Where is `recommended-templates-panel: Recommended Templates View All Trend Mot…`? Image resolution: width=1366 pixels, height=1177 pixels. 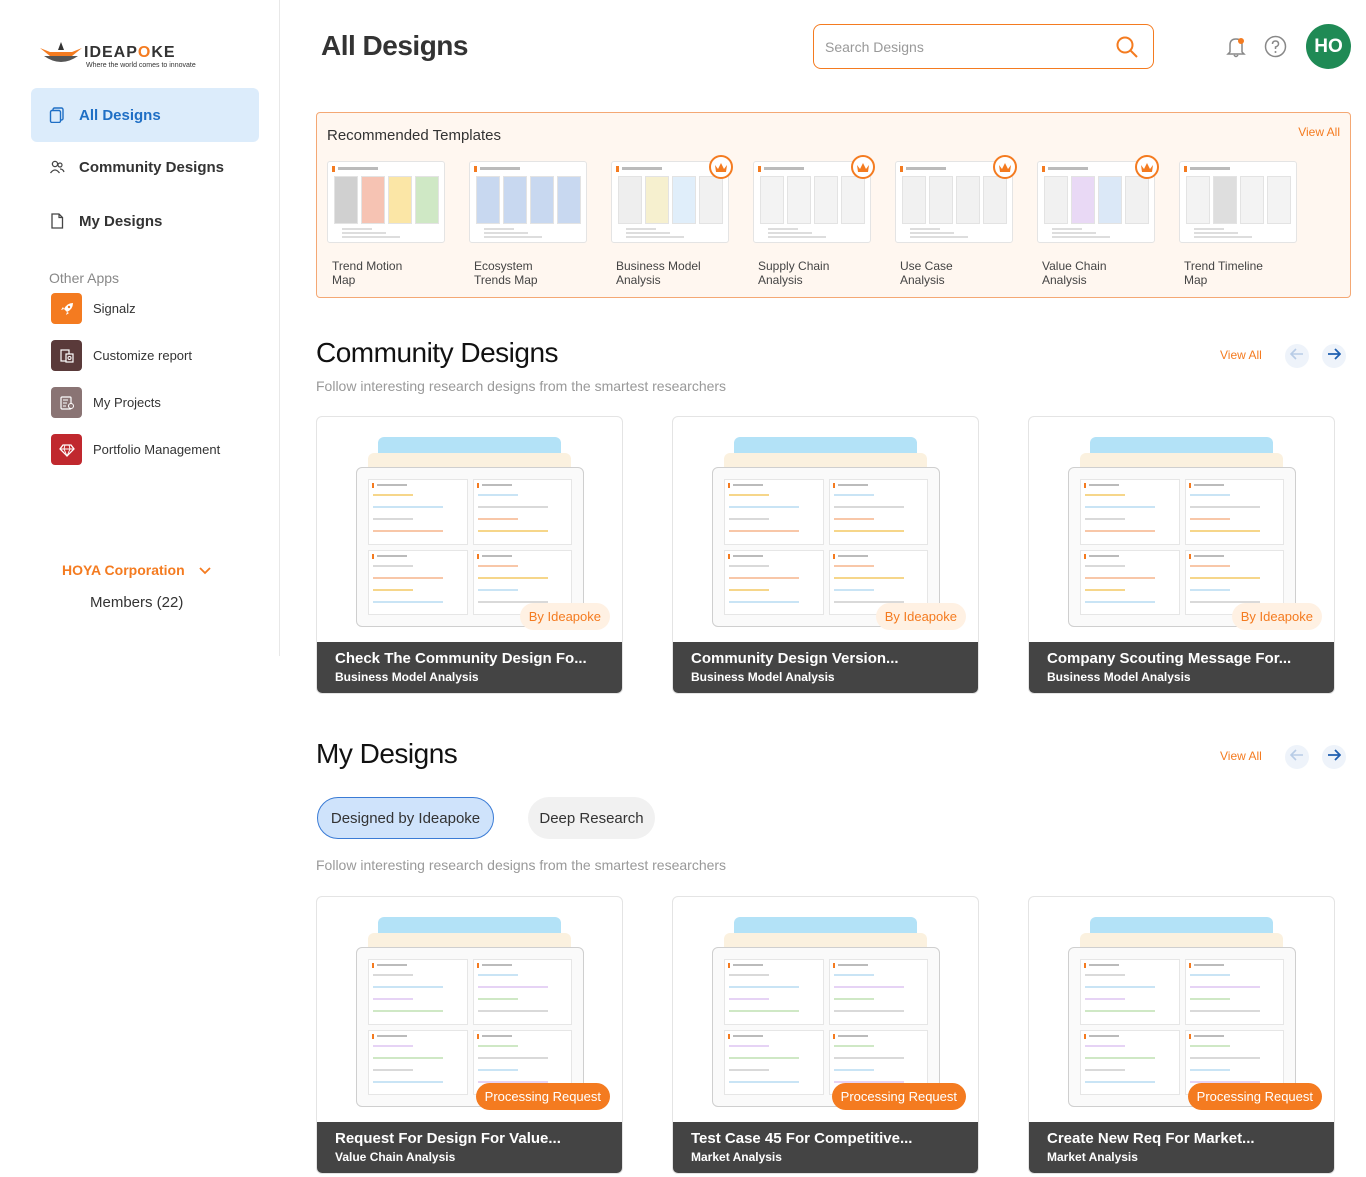
recommended-templates-panel: Recommended Templates View All Trend Mot… is located at coordinates (833, 205).